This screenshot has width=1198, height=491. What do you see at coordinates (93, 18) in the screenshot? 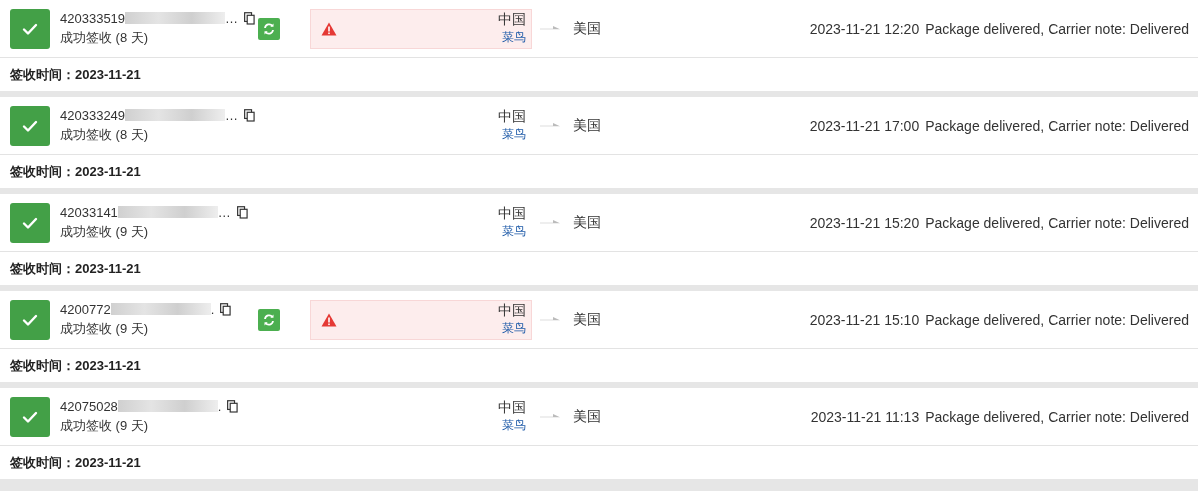
I see `tracking-number: 420333519` at bounding box center [93, 18].